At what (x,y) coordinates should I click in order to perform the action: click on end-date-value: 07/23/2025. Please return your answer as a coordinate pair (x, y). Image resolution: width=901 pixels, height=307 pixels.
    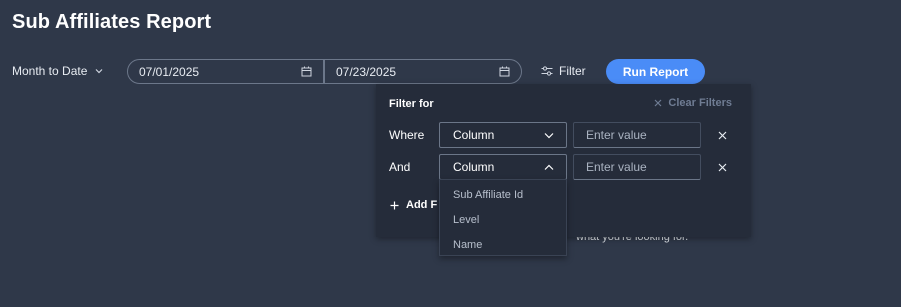
    Looking at the image, I should click on (366, 71).